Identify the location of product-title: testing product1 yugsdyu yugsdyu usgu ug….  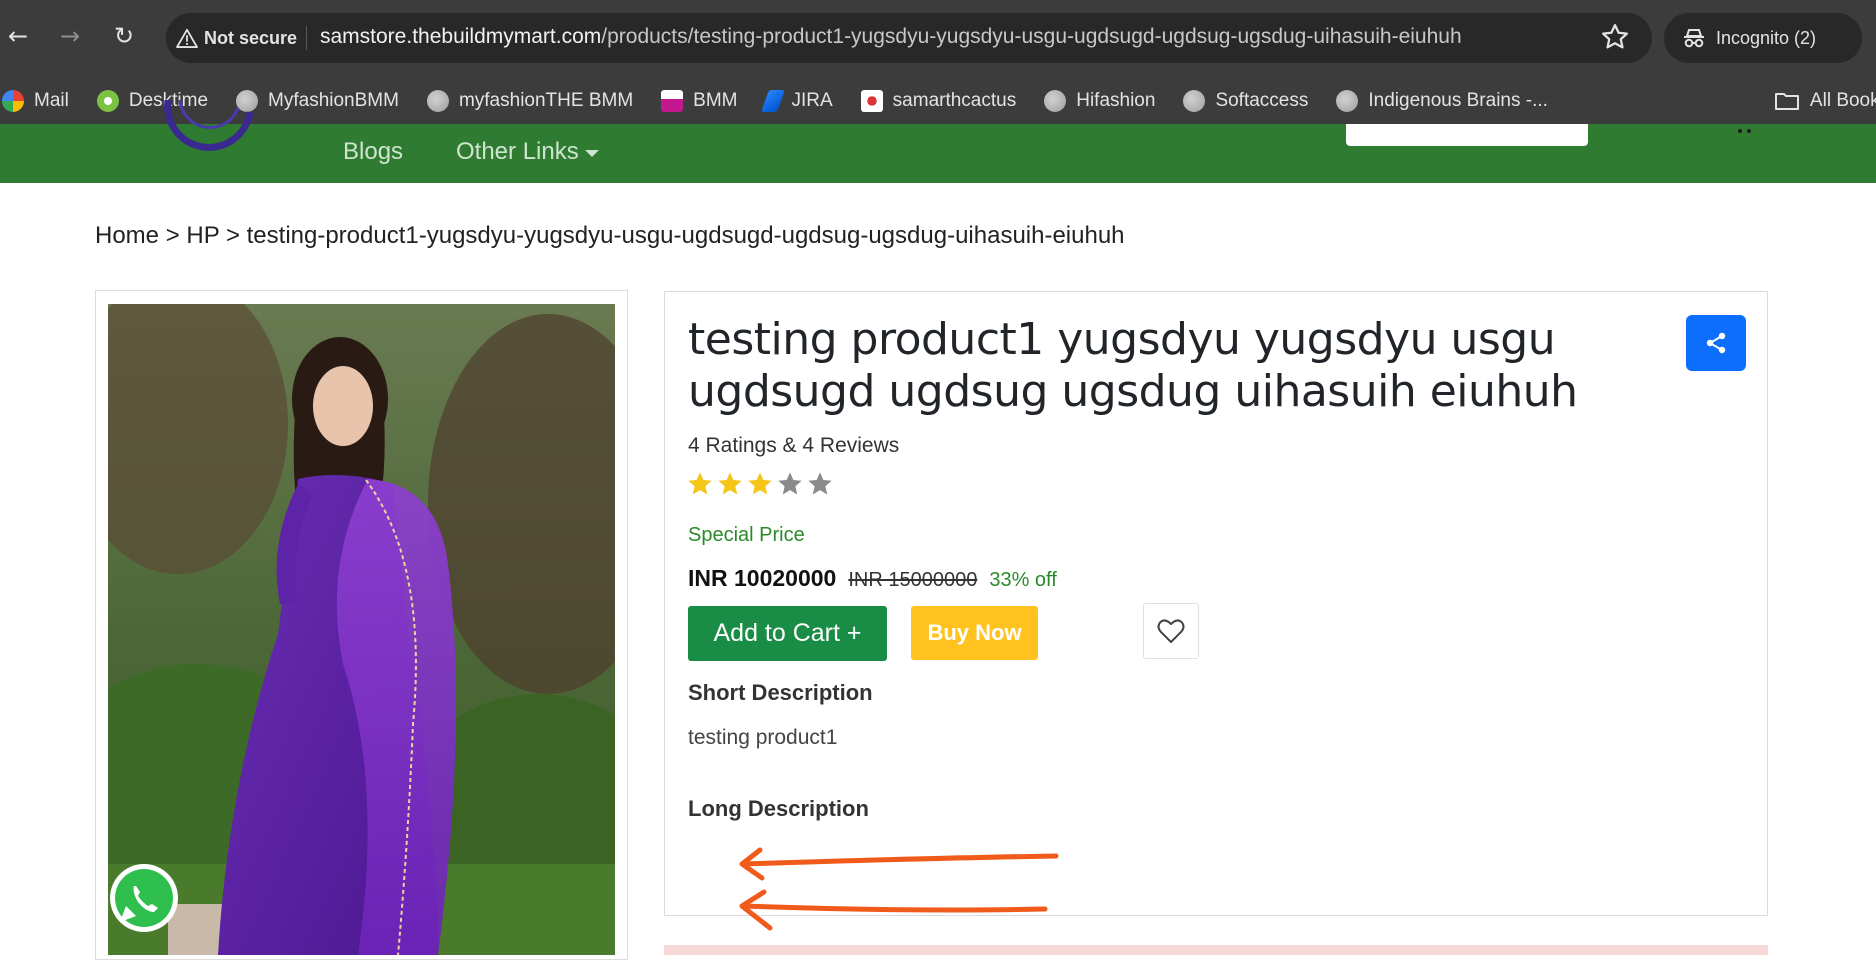
(1133, 365).